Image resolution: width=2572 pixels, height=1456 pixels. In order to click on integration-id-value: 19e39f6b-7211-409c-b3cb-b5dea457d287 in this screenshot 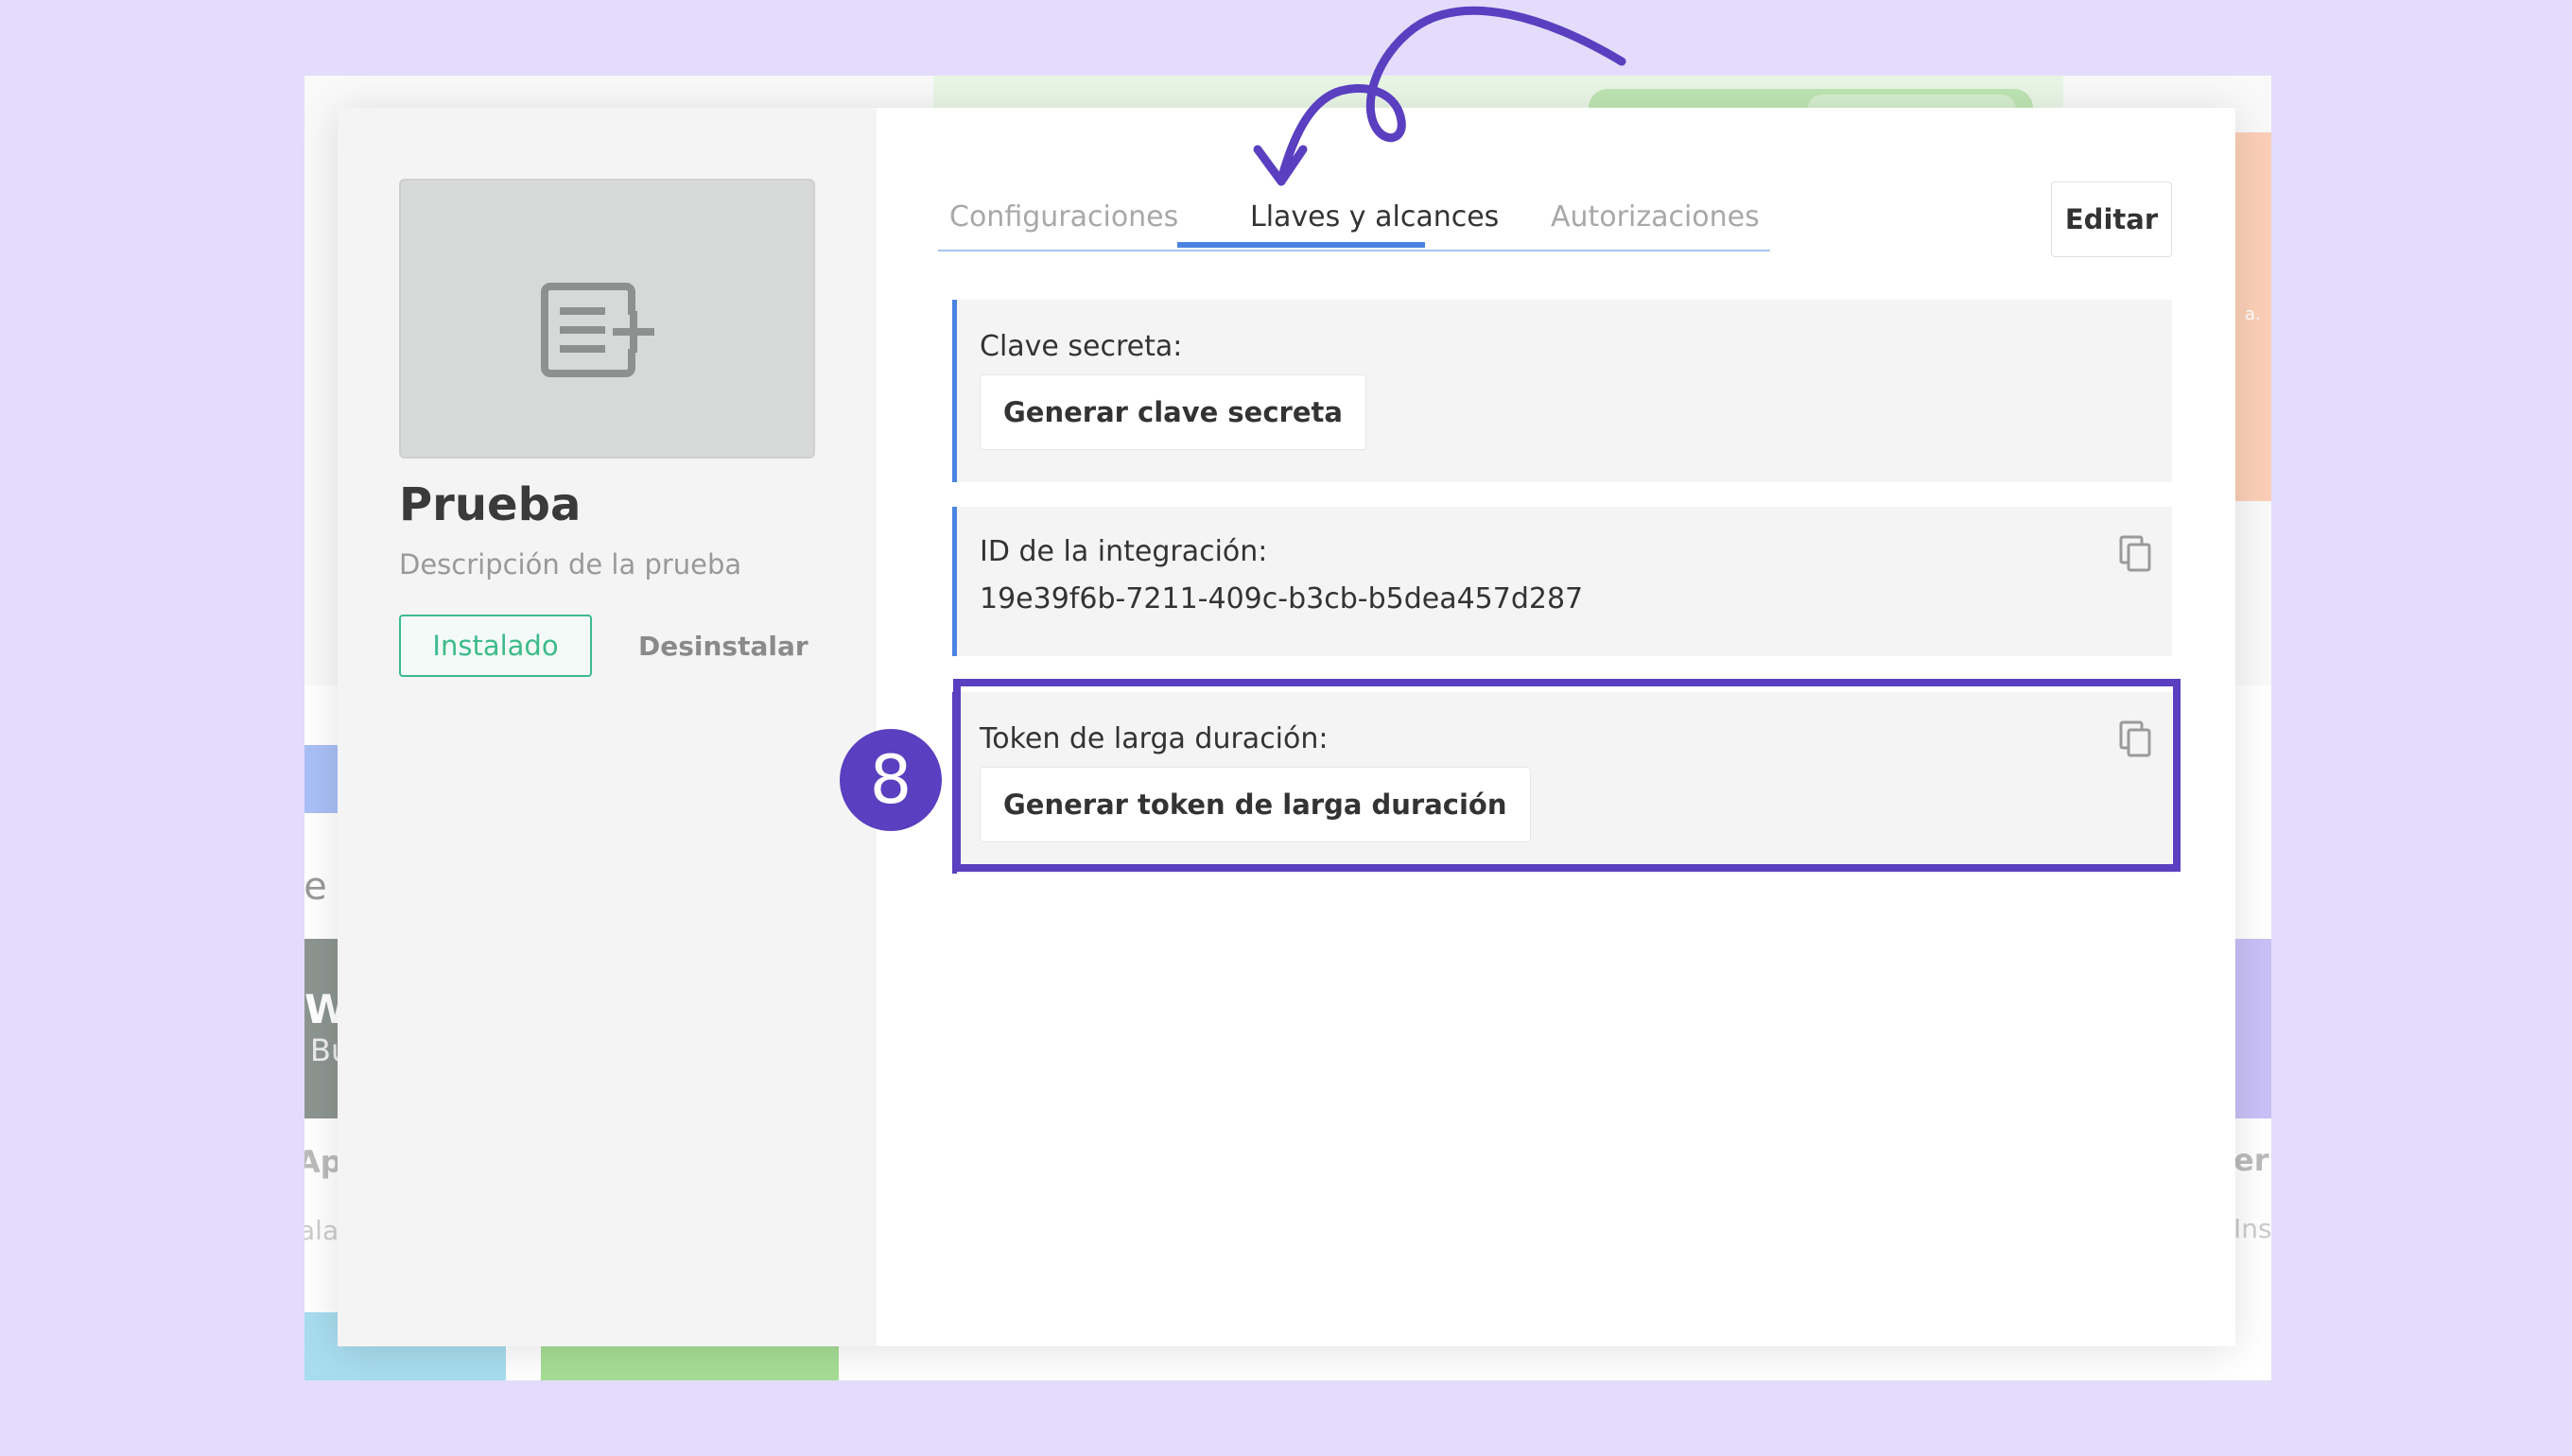, I will do `click(1282, 598)`.